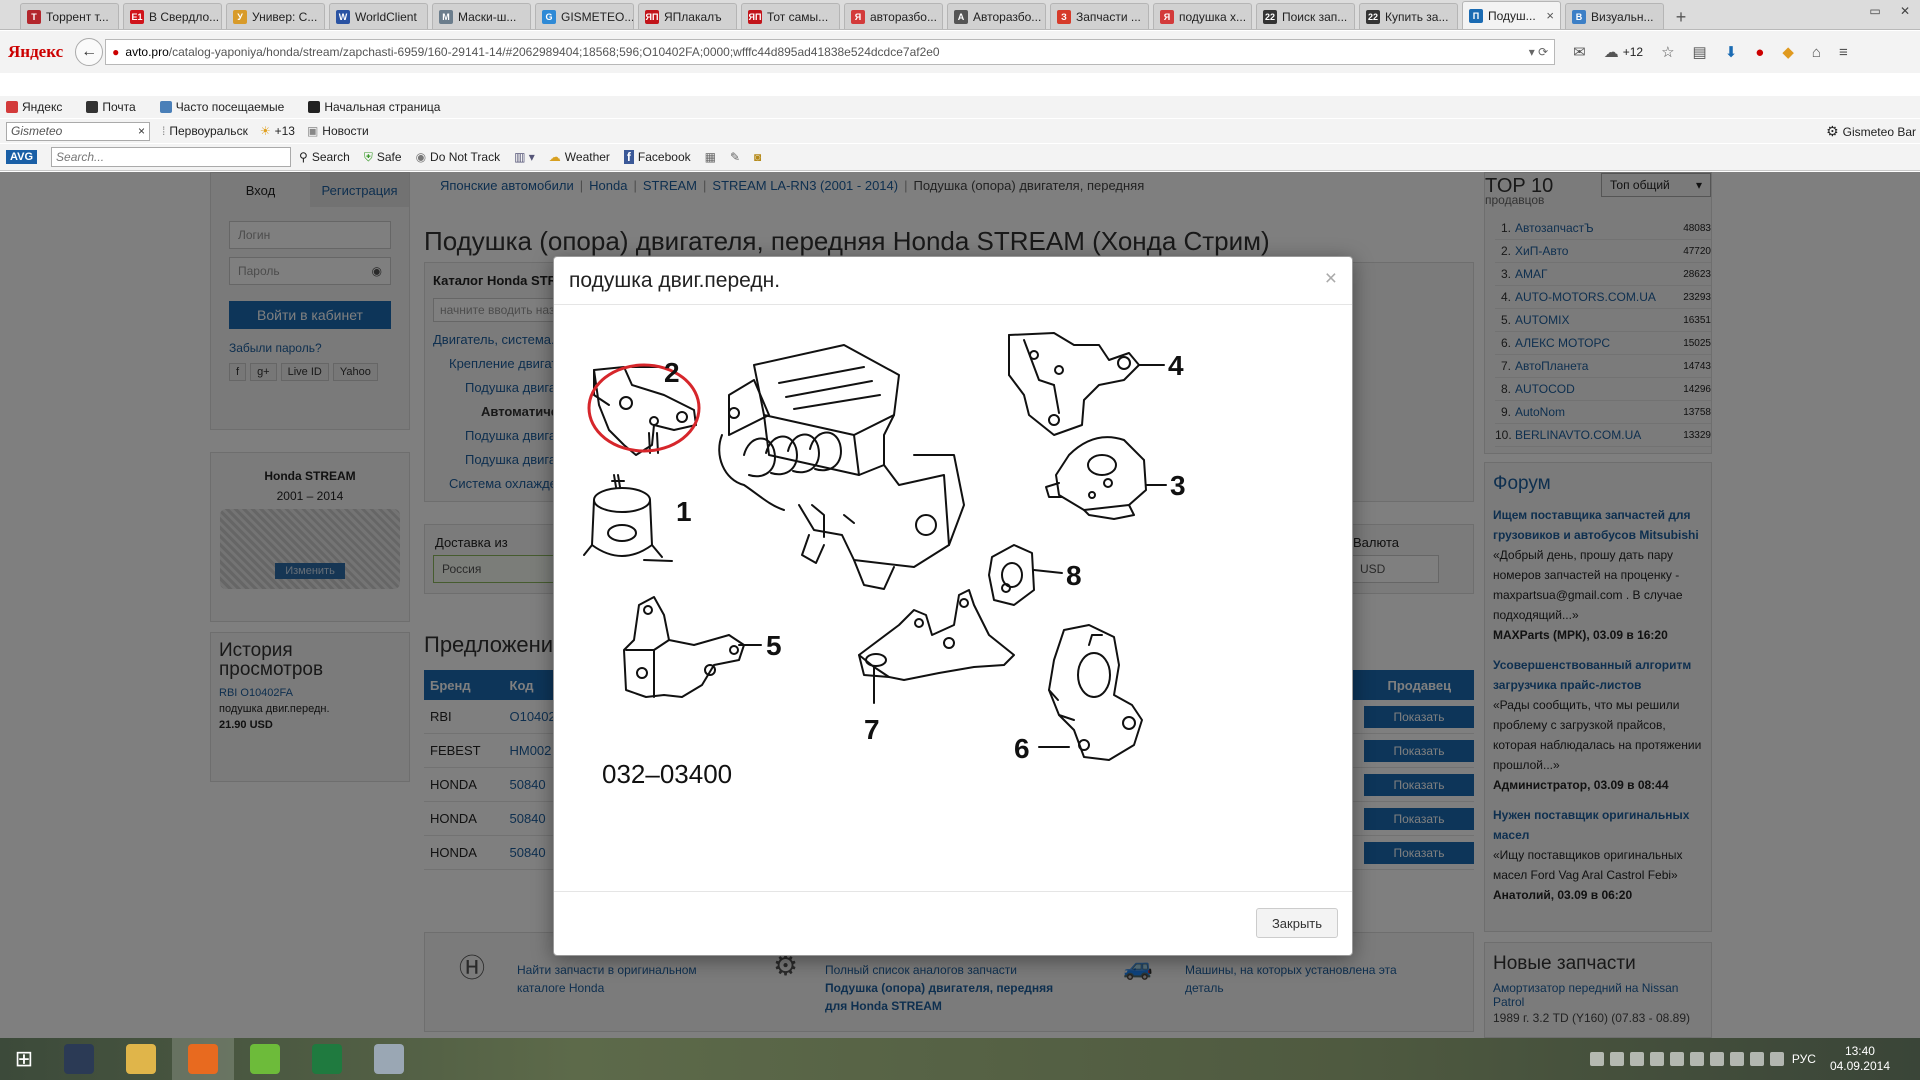  I want to click on taskbar-app-explorer, so click(141, 1059).